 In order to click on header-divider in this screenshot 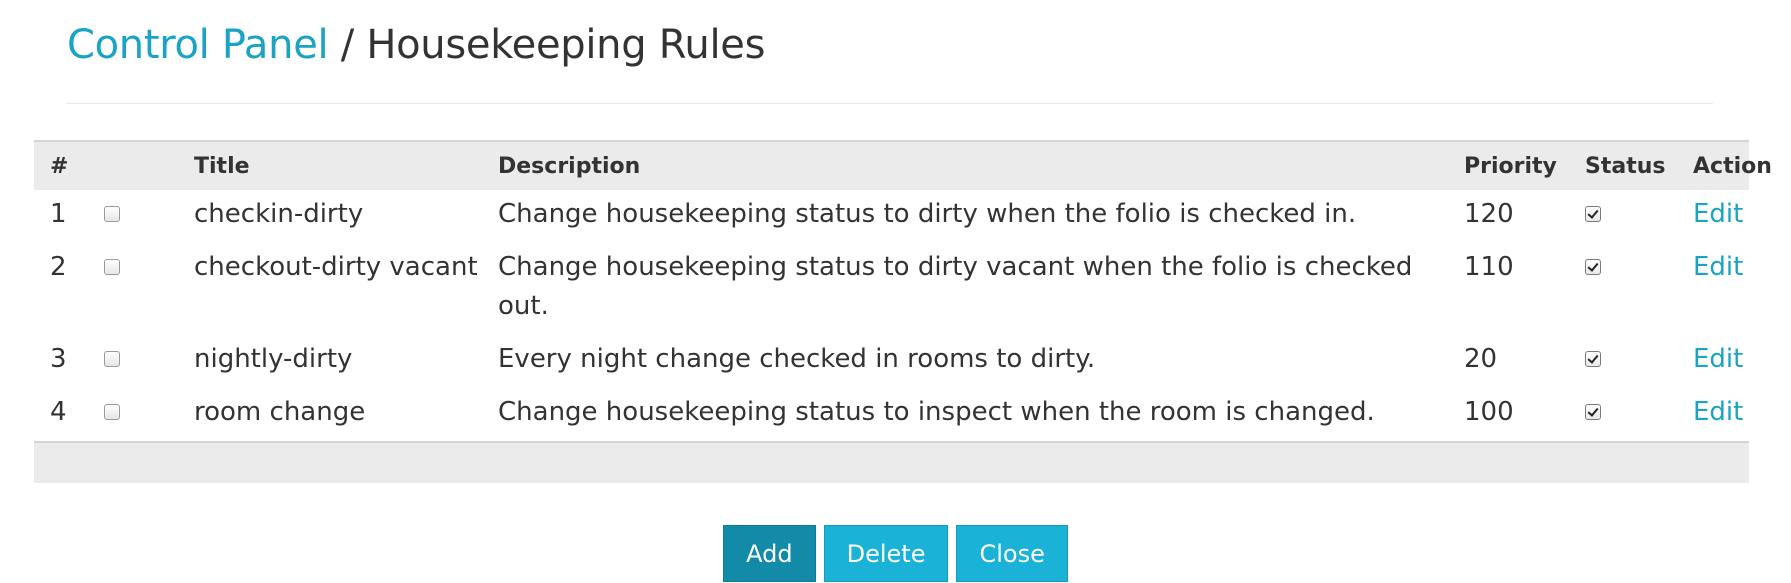, I will do `click(890, 103)`.